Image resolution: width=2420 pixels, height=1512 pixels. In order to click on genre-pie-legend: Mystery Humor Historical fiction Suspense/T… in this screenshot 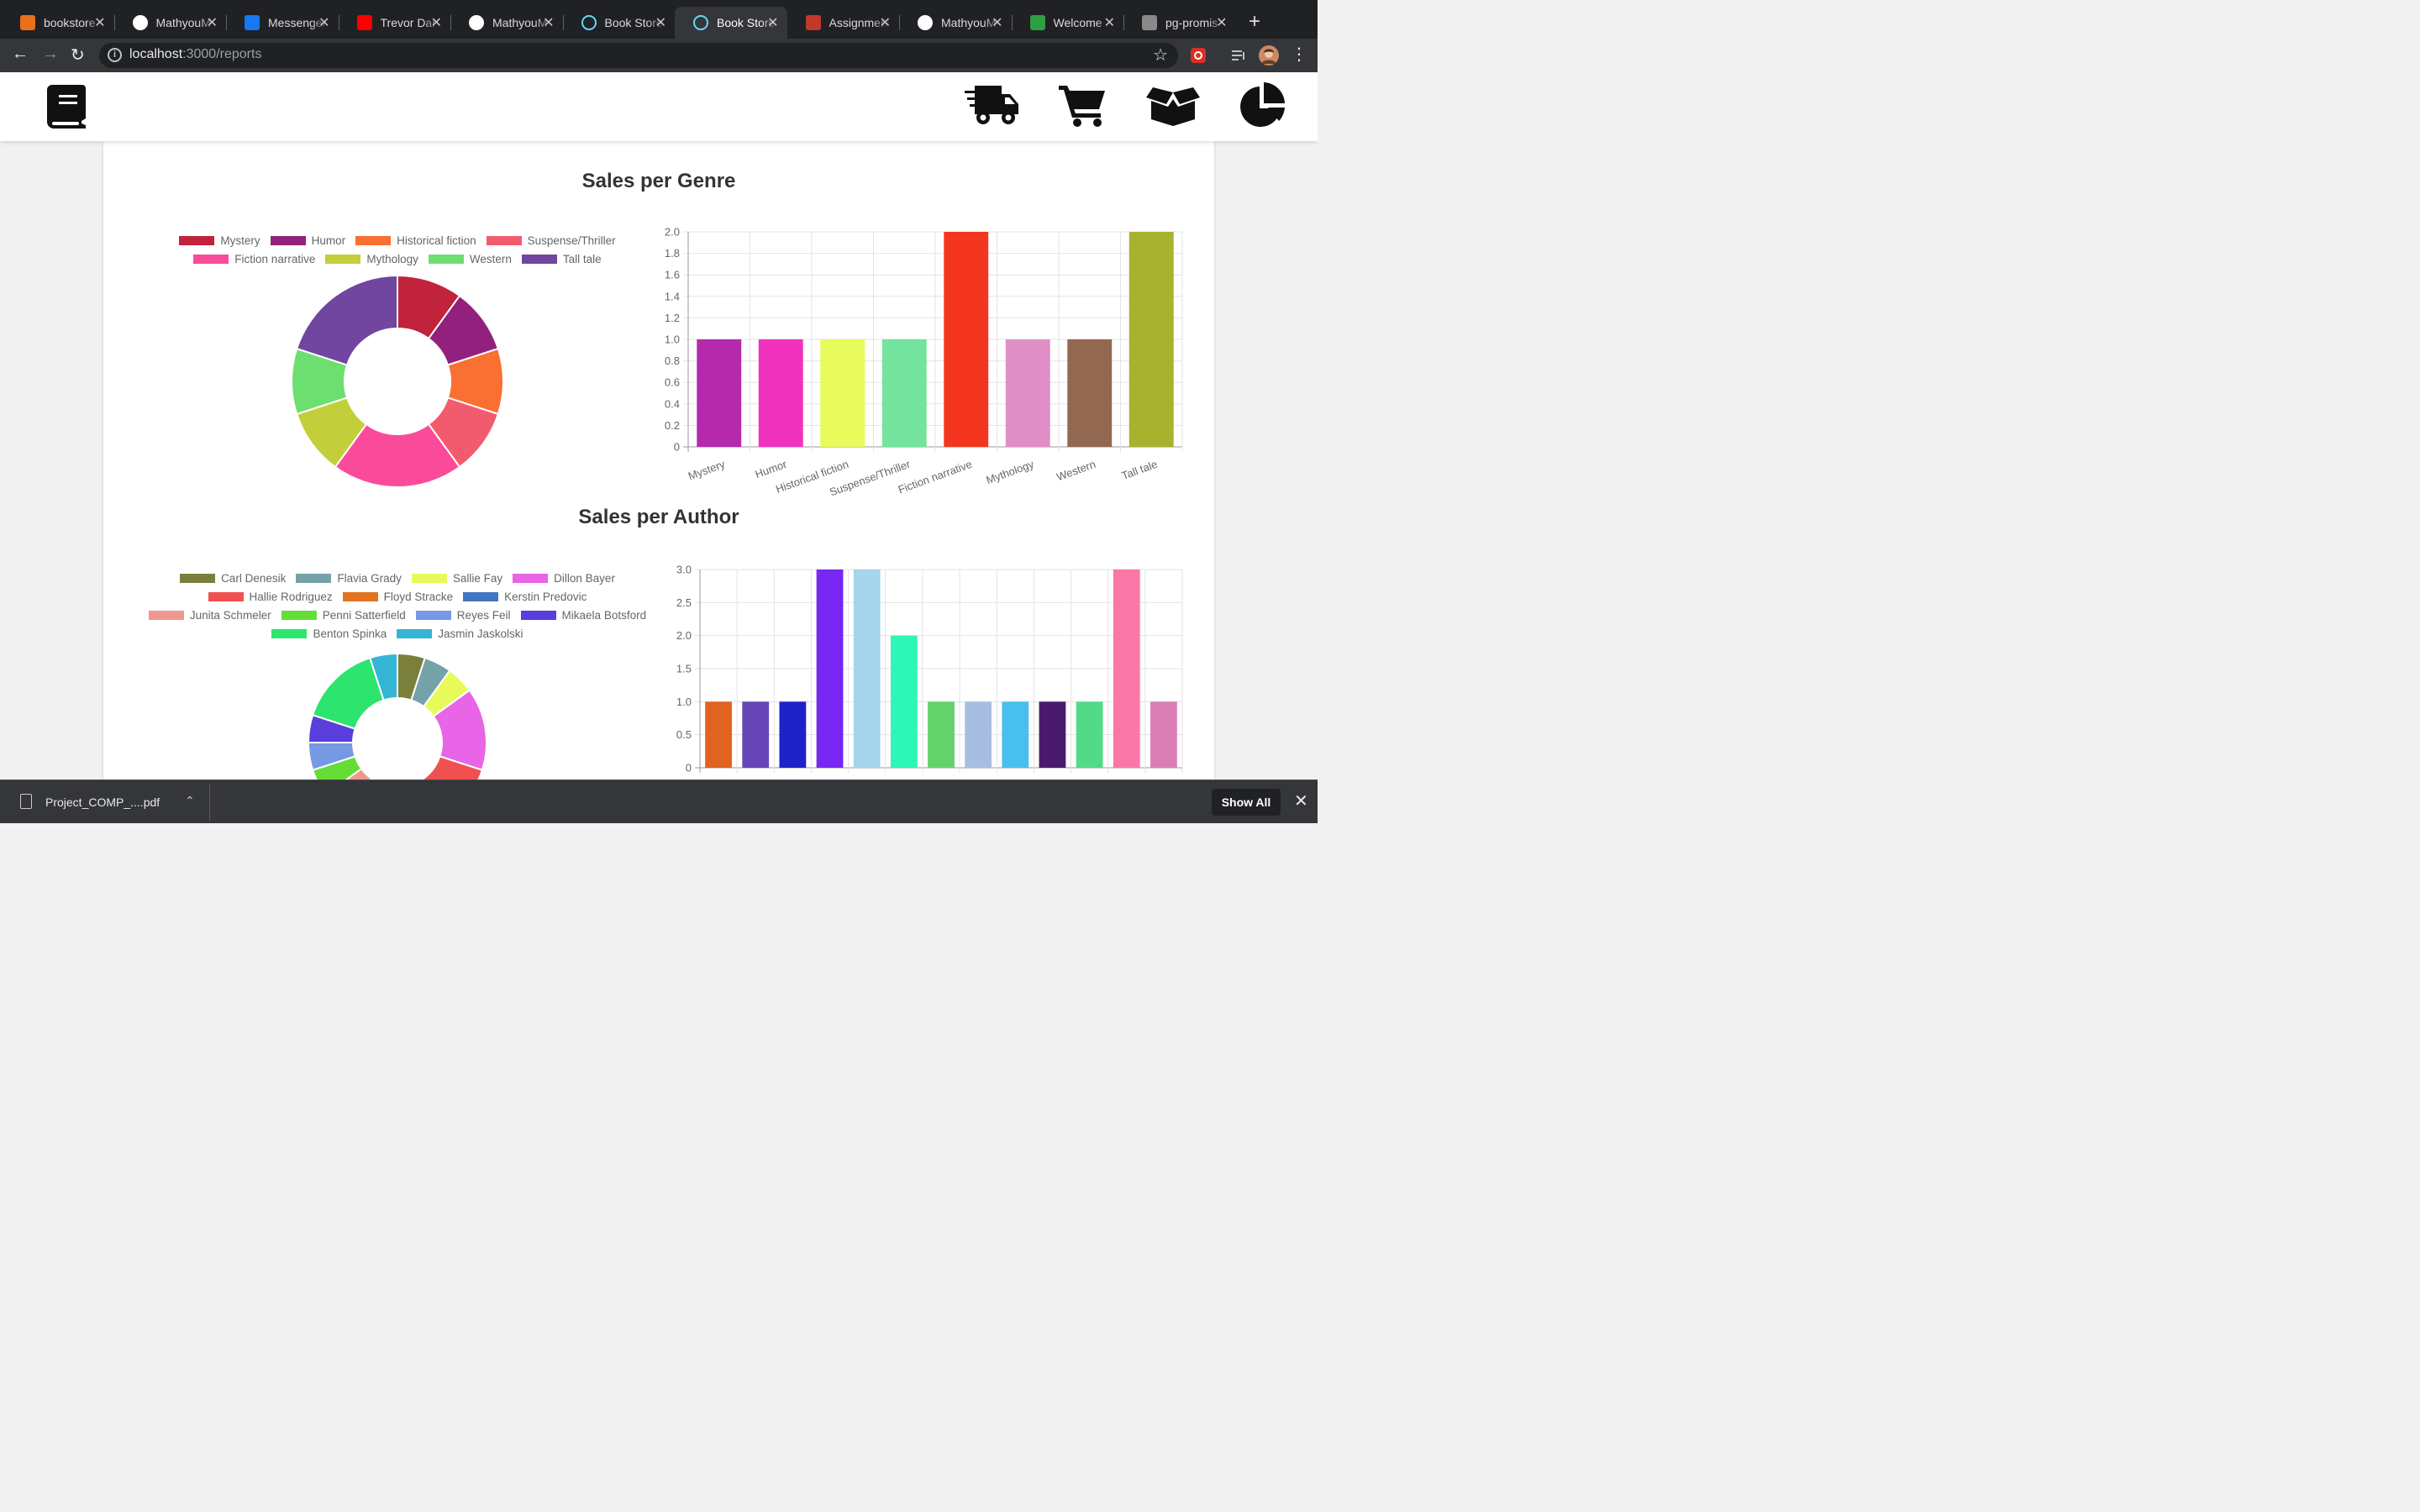, I will do `click(397, 249)`.